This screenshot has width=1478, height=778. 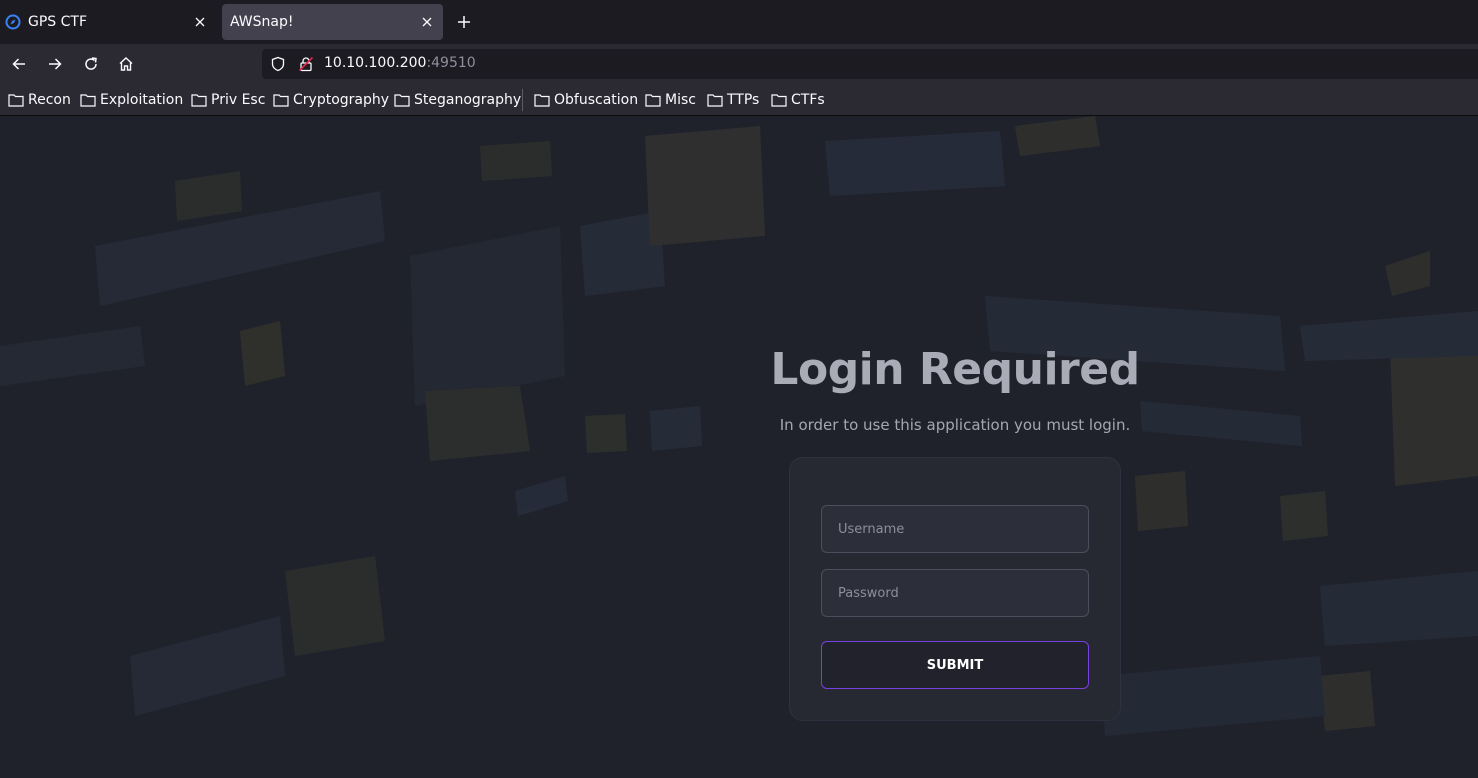 I want to click on bookmark-folder-cryptography: Cryptography, so click(x=331, y=100).